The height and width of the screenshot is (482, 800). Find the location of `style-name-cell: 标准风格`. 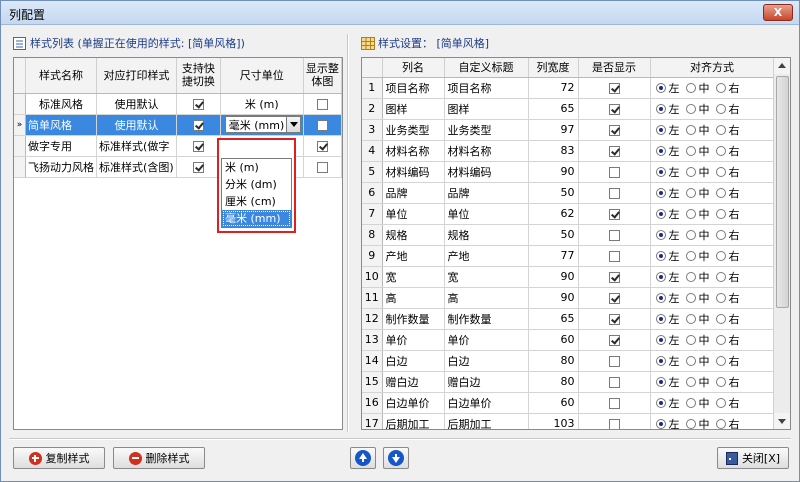

style-name-cell: 标准风格 is located at coordinates (61, 104).